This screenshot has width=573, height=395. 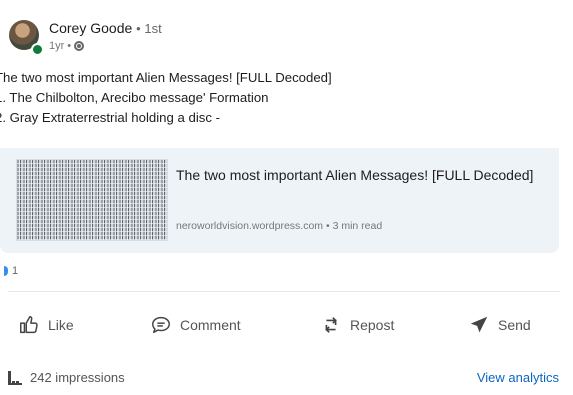 I want to click on link-thumbnail, so click(x=92, y=200).